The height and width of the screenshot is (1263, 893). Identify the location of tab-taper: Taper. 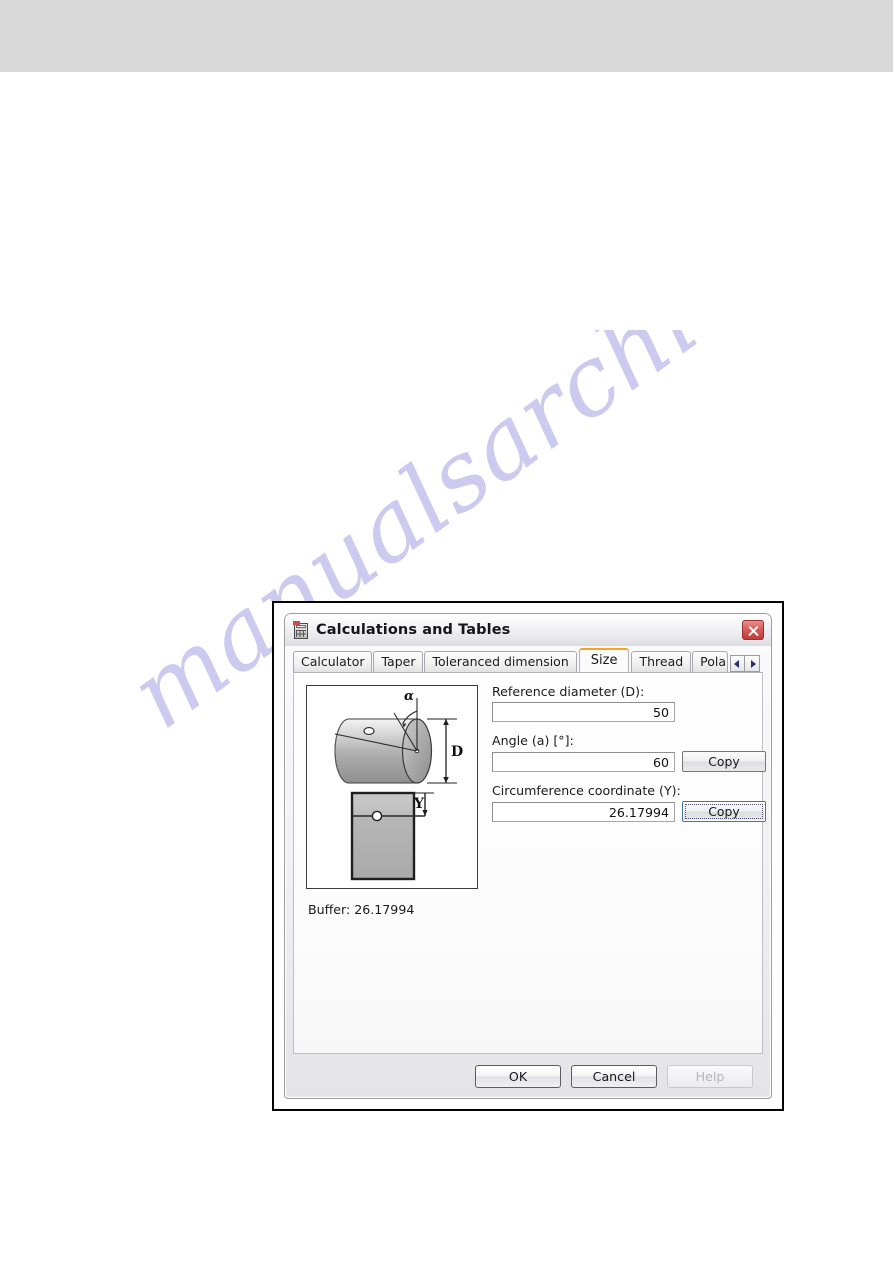
(398, 661).